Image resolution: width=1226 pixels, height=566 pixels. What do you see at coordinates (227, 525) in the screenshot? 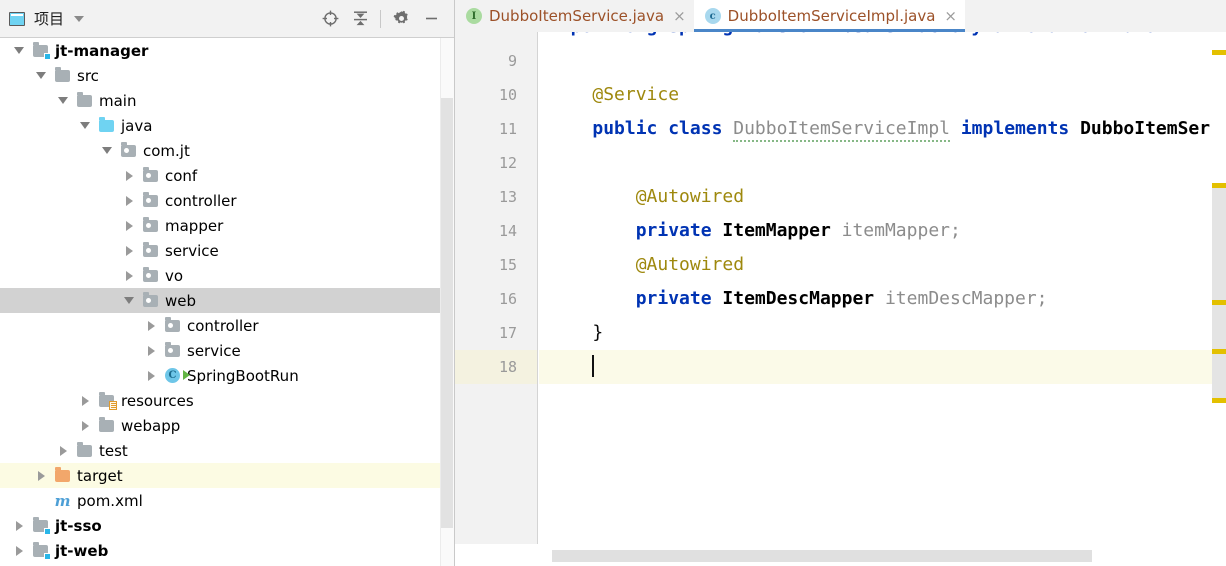
I see `tree-node-jt-sso: jt-sso` at bounding box center [227, 525].